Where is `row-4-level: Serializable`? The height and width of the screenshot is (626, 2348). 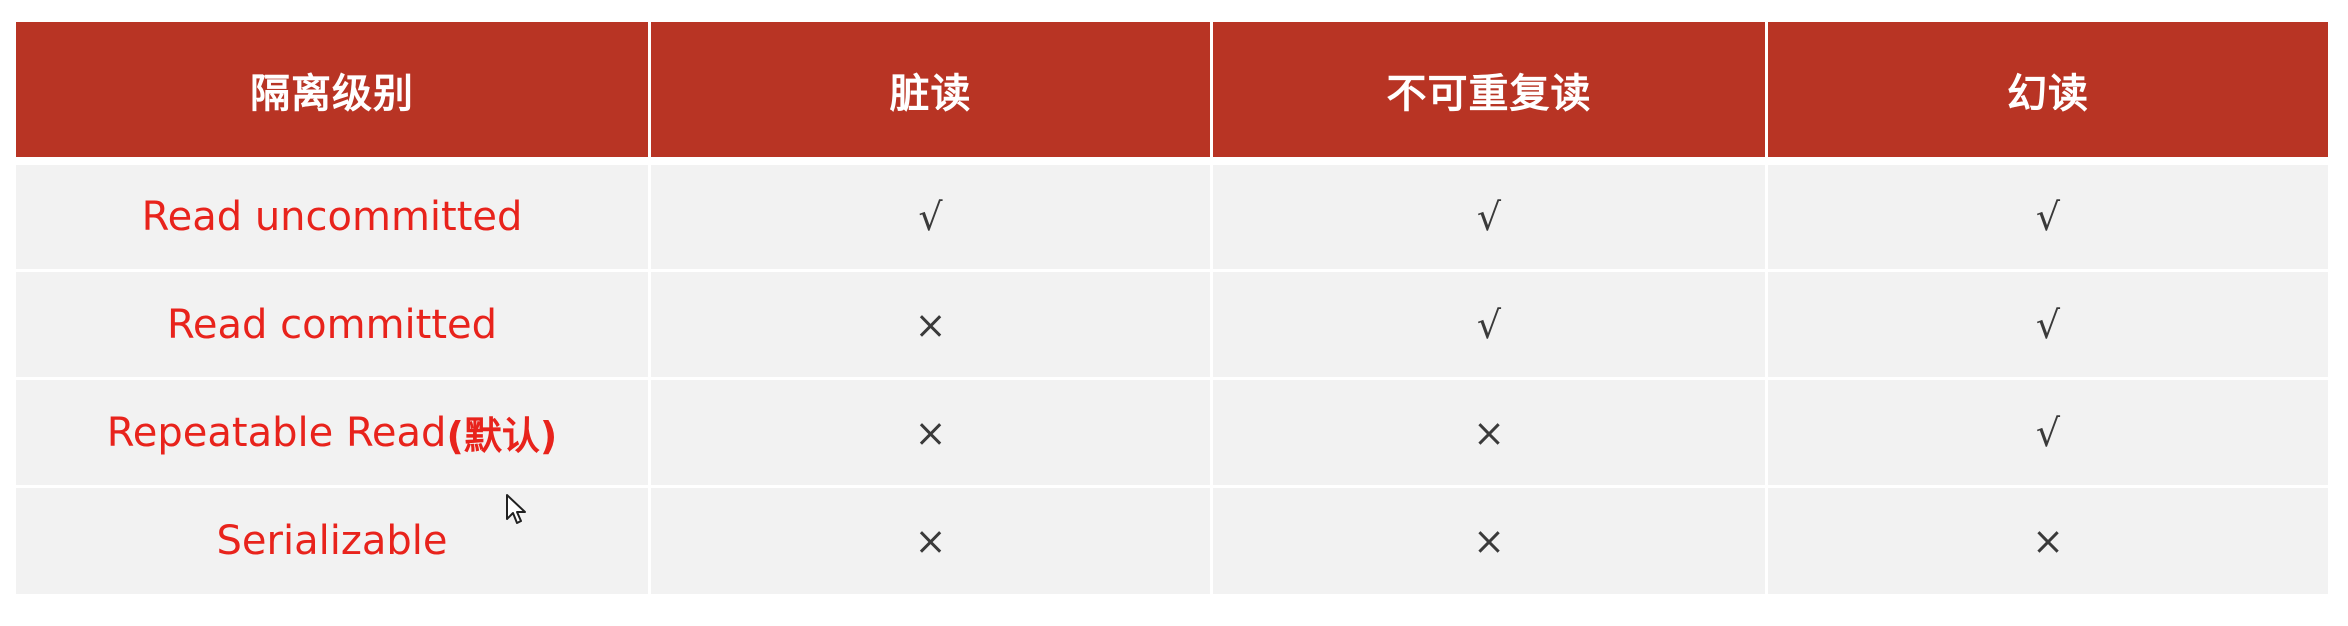 row-4-level: Serializable is located at coordinates (333, 542).